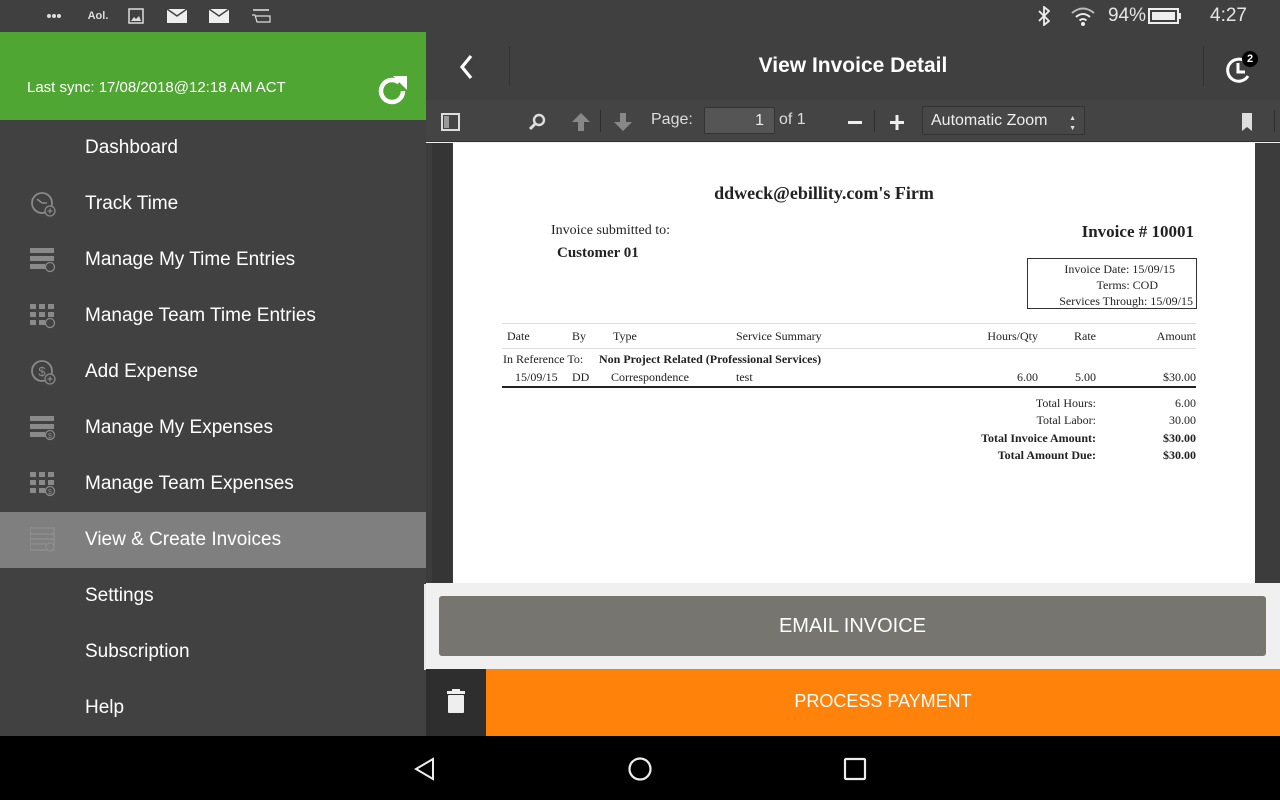 This screenshot has width=1280, height=800. What do you see at coordinates (1127, 15) in the screenshot?
I see `battery-percent: 94%` at bounding box center [1127, 15].